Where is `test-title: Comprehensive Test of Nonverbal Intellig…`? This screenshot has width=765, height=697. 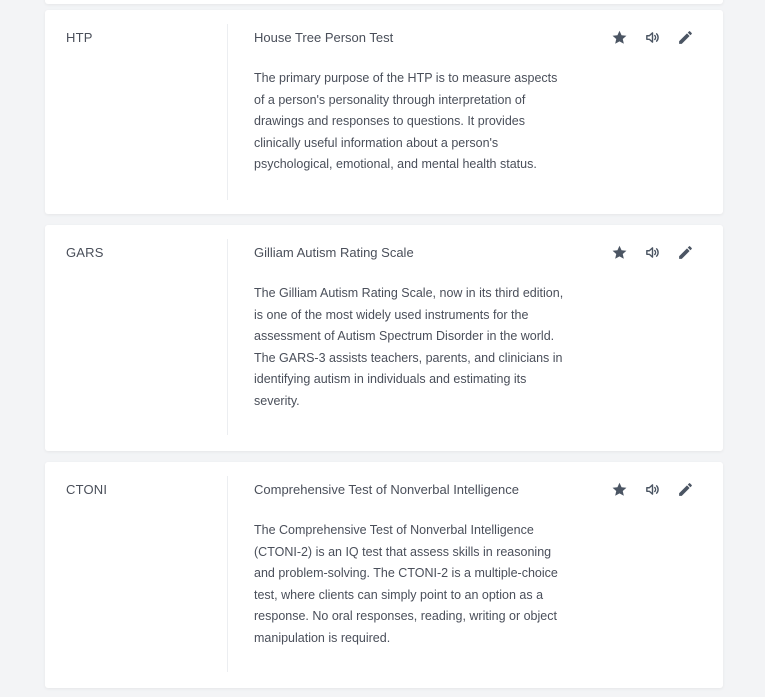
test-title: Comprehensive Test of Nonverbal Intellig… is located at coordinates (386, 489).